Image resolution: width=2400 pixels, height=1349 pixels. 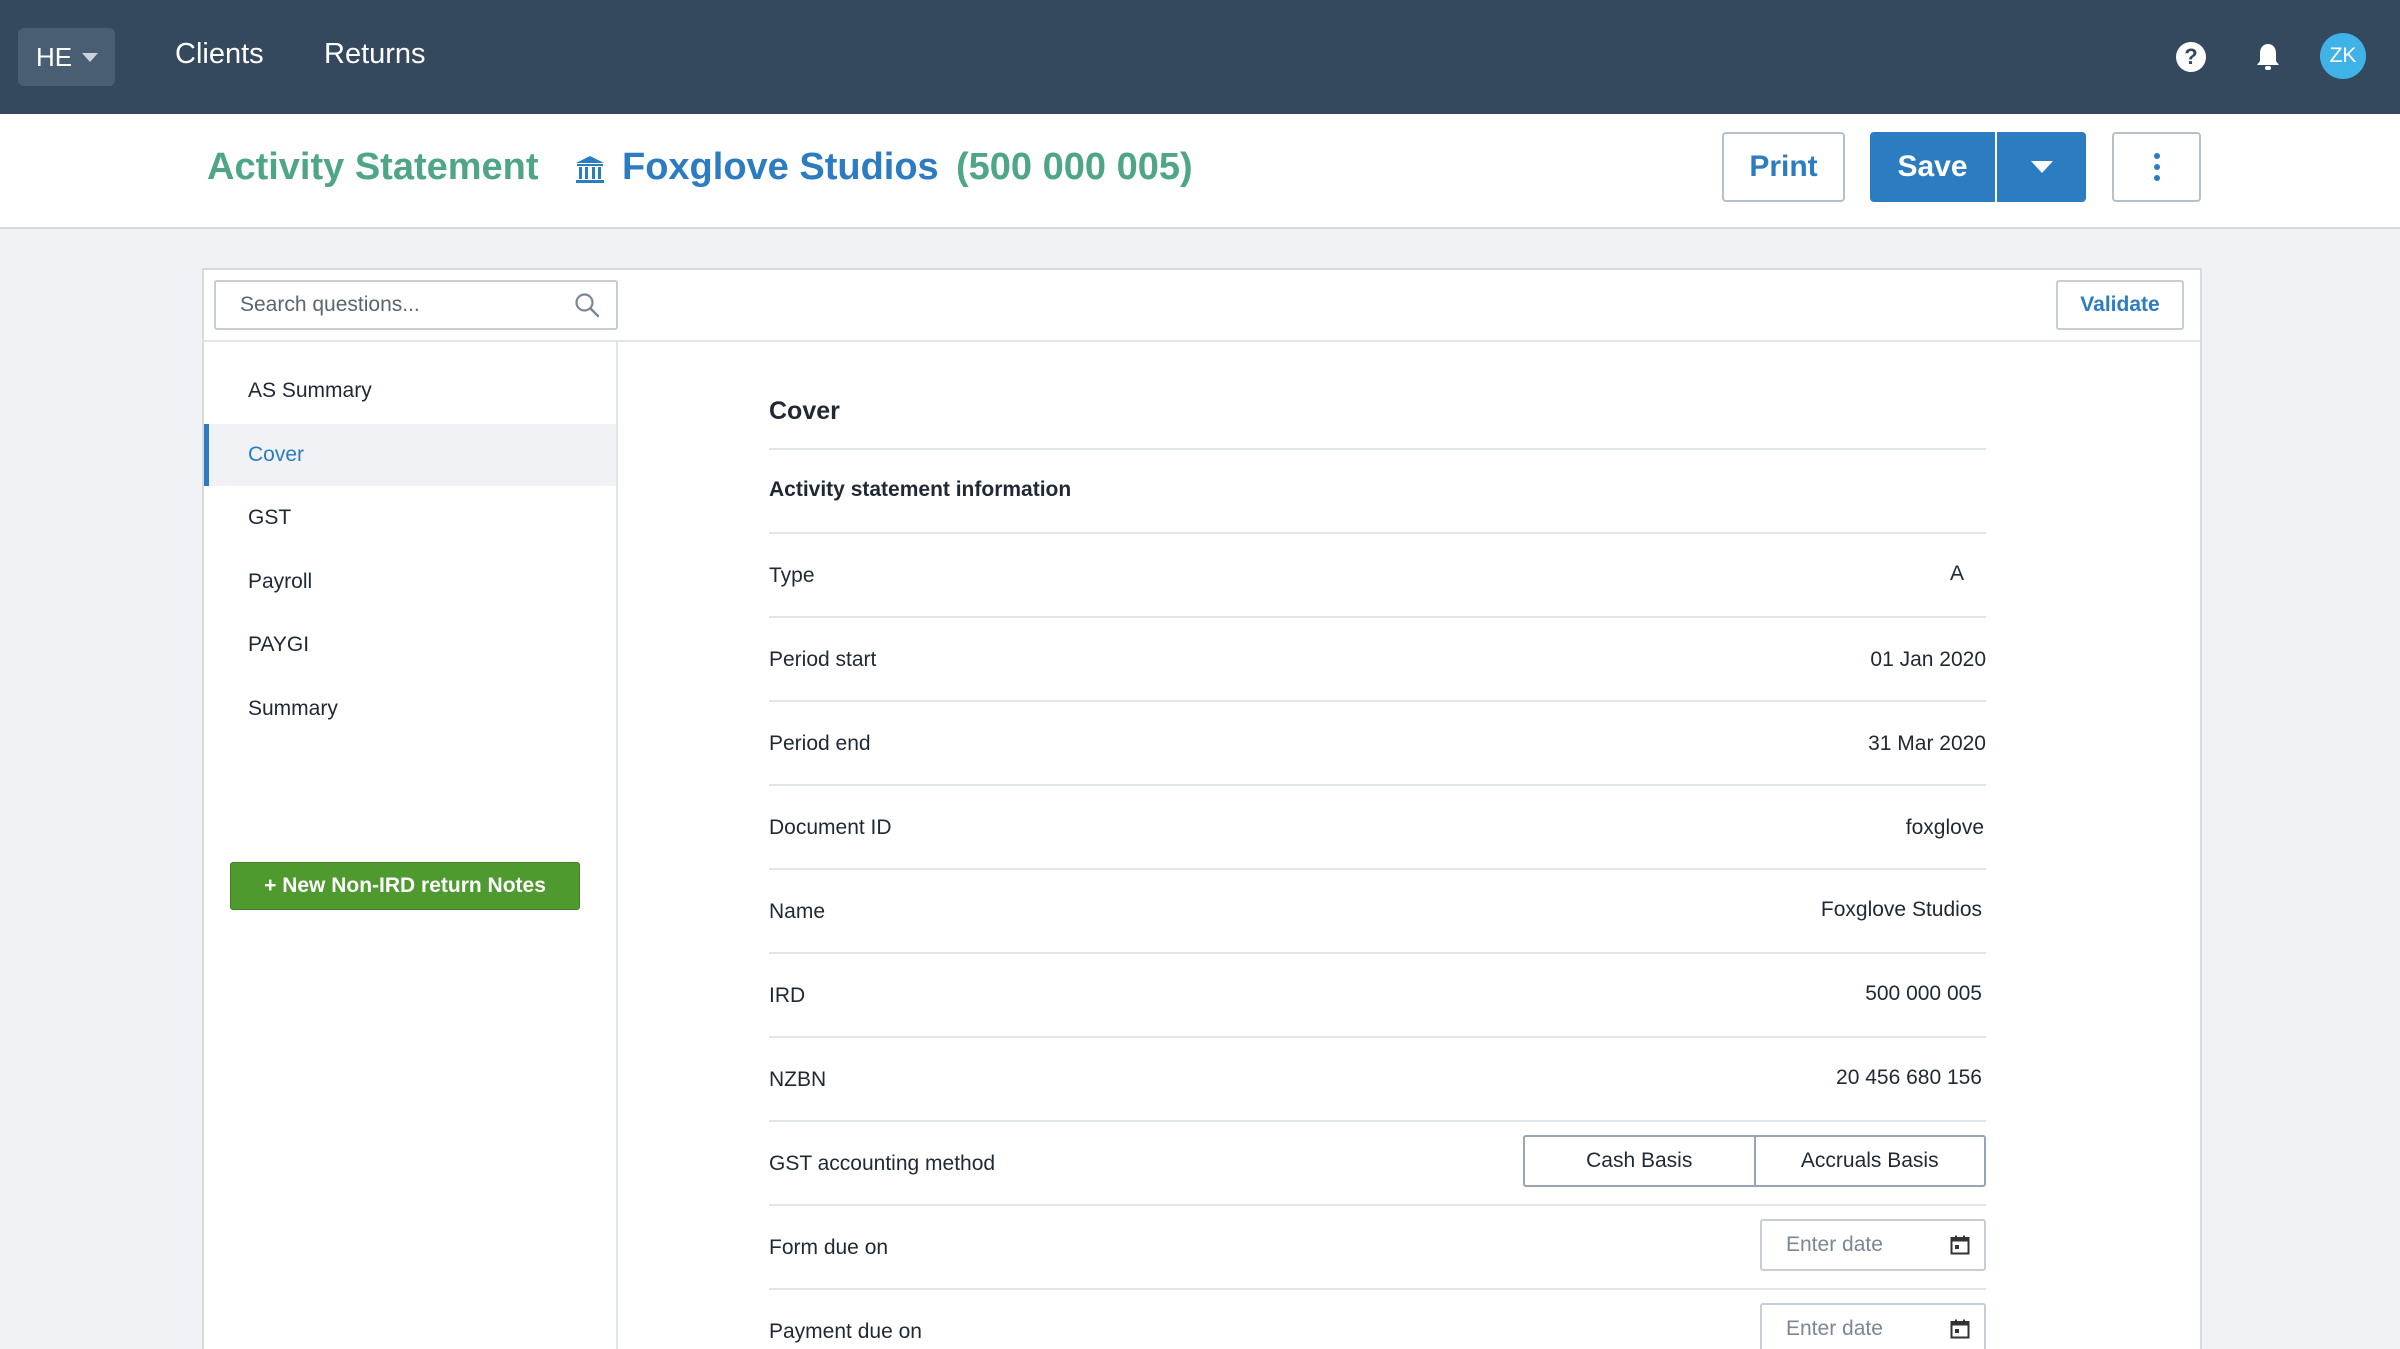 What do you see at coordinates (920, 489) in the screenshot?
I see `form-subheading: Activity statement information` at bounding box center [920, 489].